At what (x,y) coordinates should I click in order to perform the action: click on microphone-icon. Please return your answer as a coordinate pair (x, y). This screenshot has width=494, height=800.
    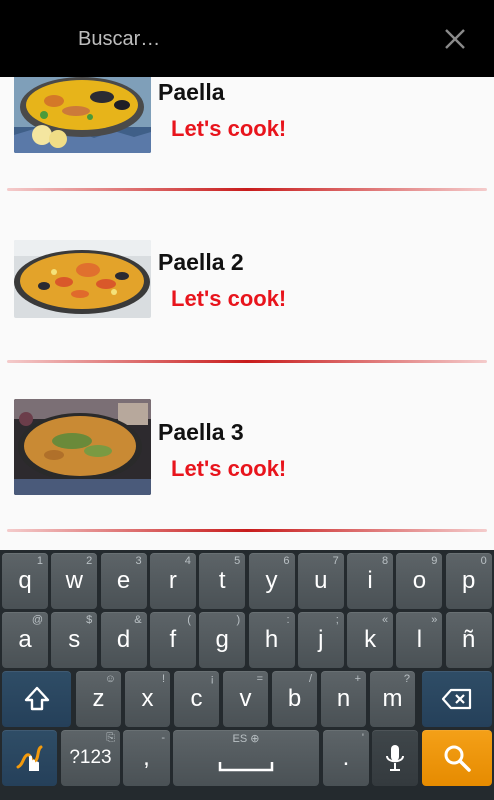
    Looking at the image, I should click on (395, 758).